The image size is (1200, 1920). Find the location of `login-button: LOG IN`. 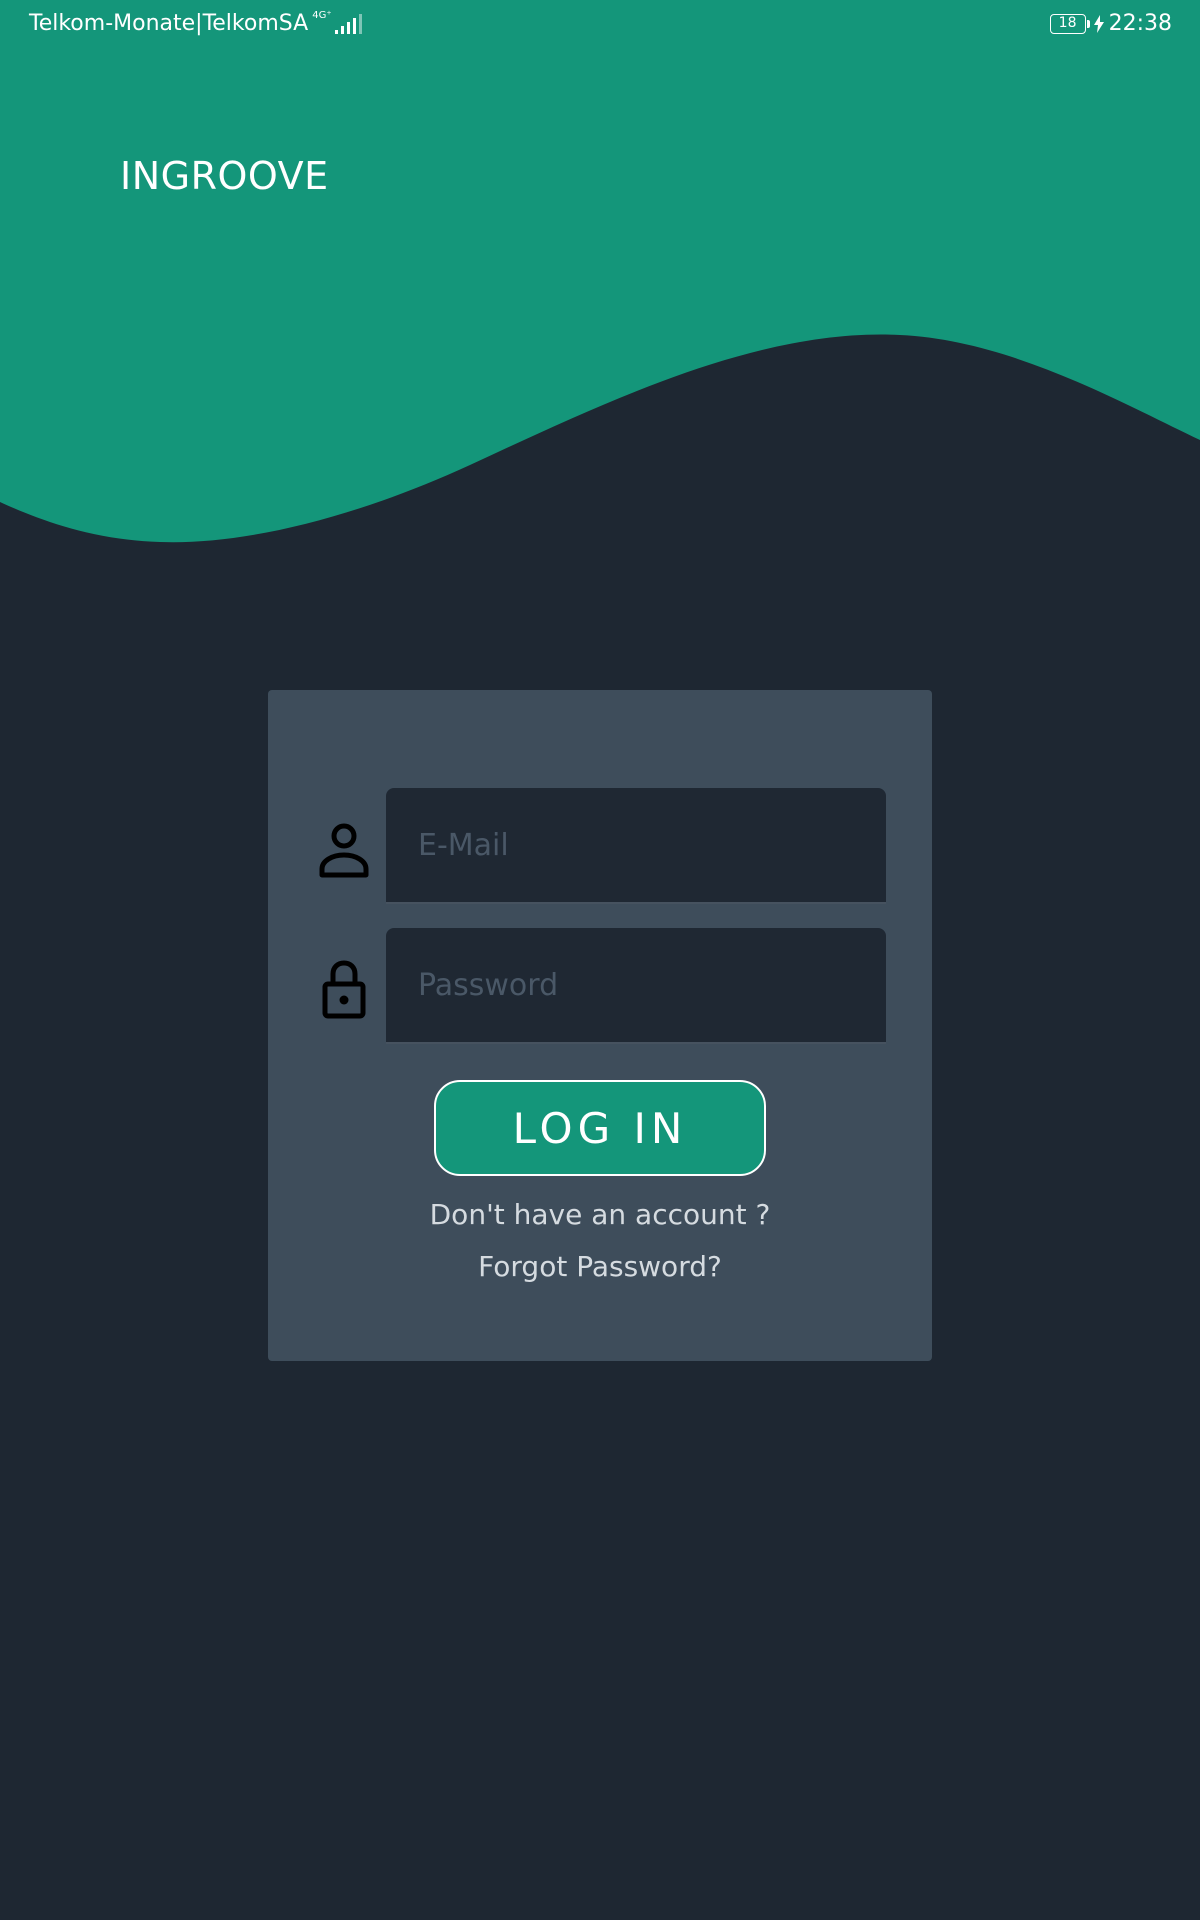

login-button: LOG IN is located at coordinates (600, 1128).